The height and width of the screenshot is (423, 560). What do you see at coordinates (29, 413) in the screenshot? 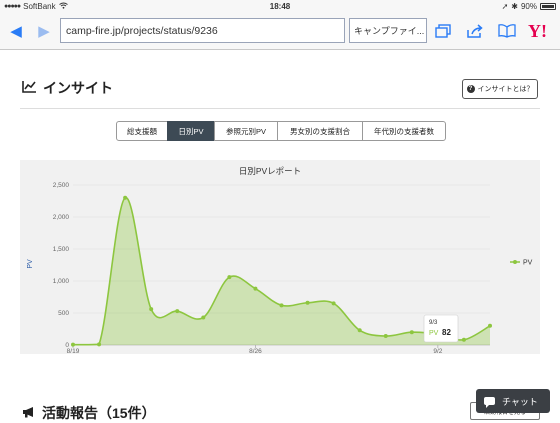
I see `megaphone-icon` at bounding box center [29, 413].